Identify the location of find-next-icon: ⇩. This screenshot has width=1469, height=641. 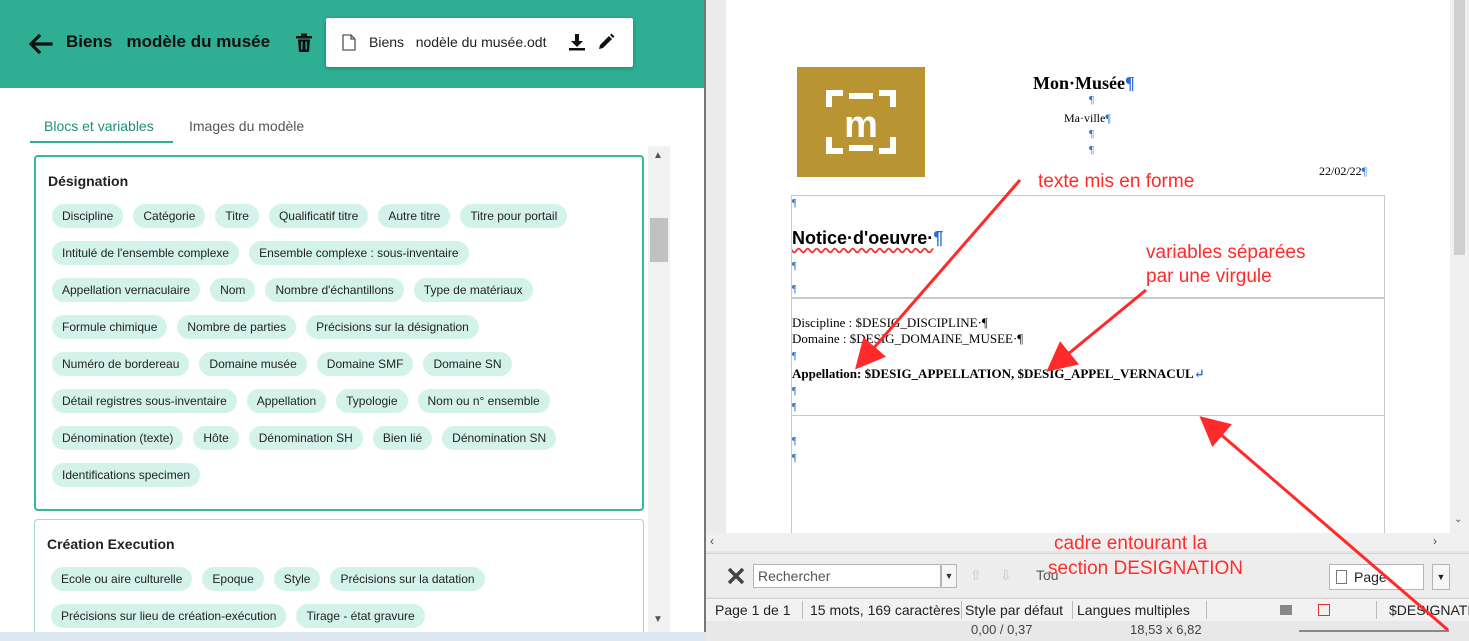
(1006, 575).